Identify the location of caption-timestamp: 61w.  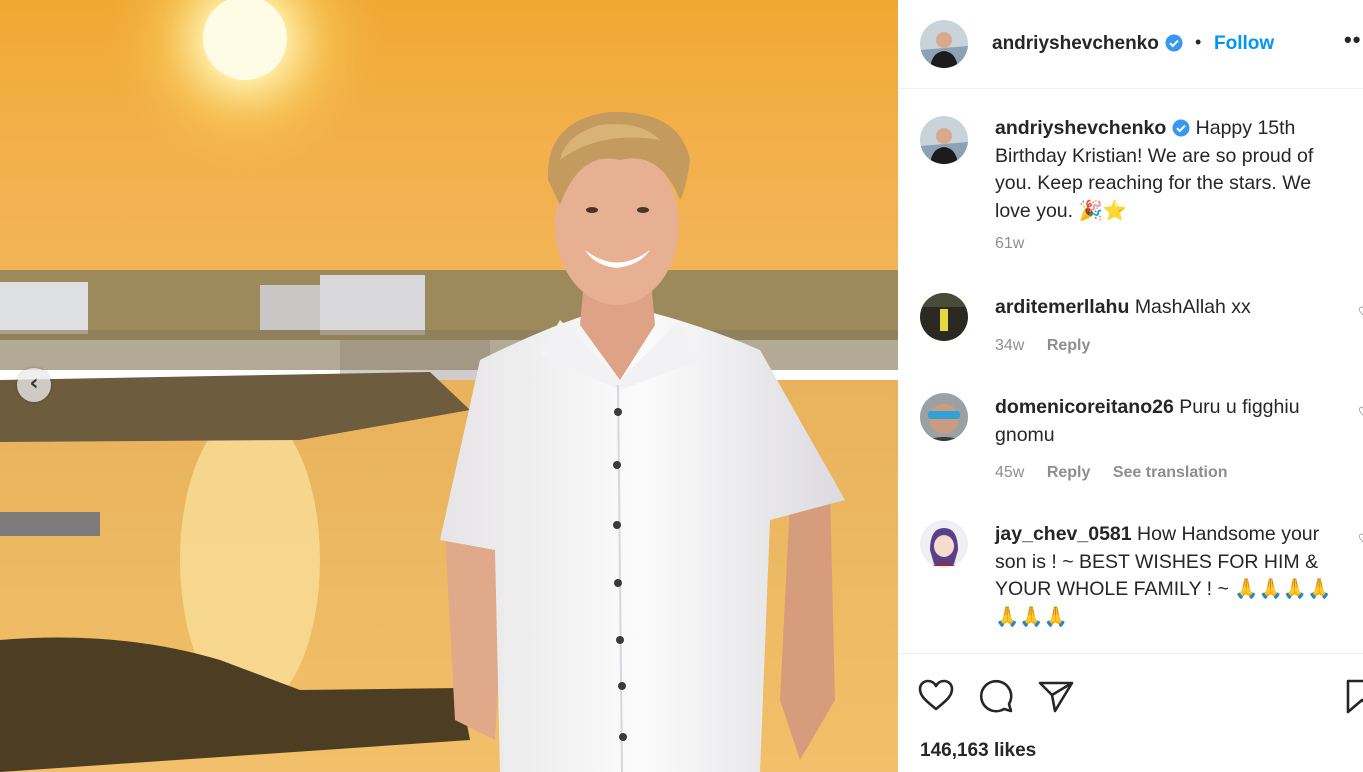
(1009, 243).